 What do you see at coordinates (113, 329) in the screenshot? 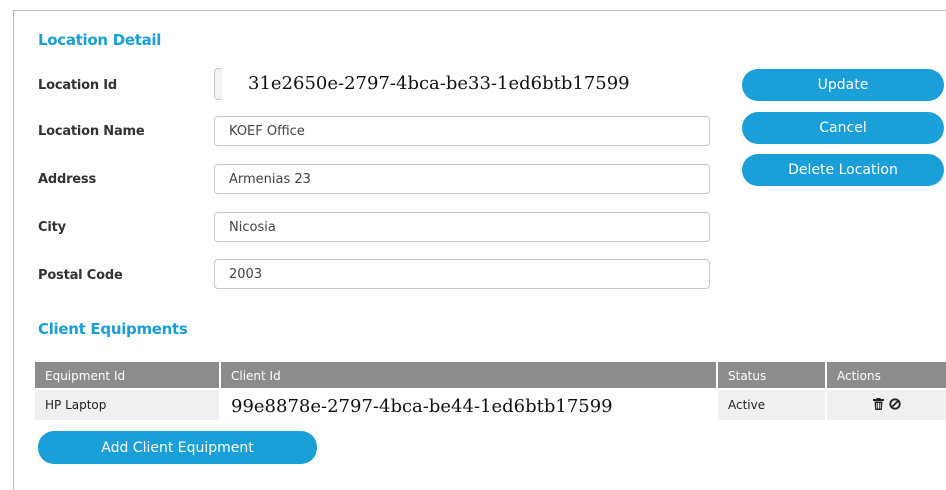
I see `client-equipments-title: Client Equipments` at bounding box center [113, 329].